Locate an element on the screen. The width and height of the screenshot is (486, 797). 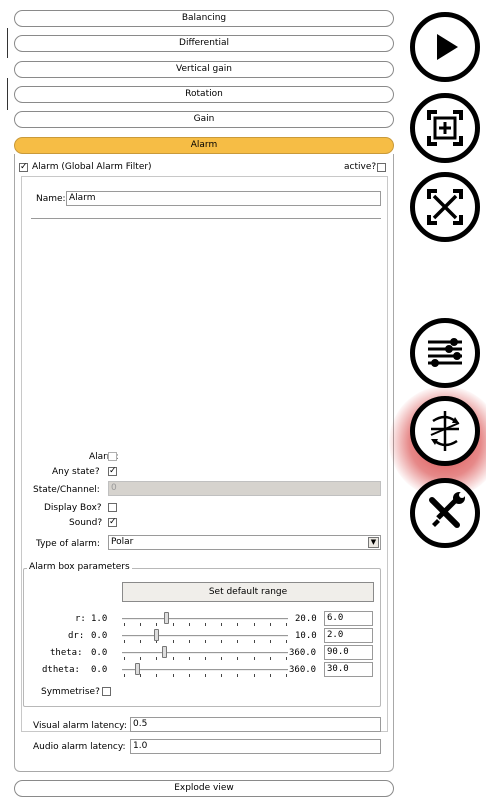
section-balancing: Balancing is located at coordinates (204, 18).